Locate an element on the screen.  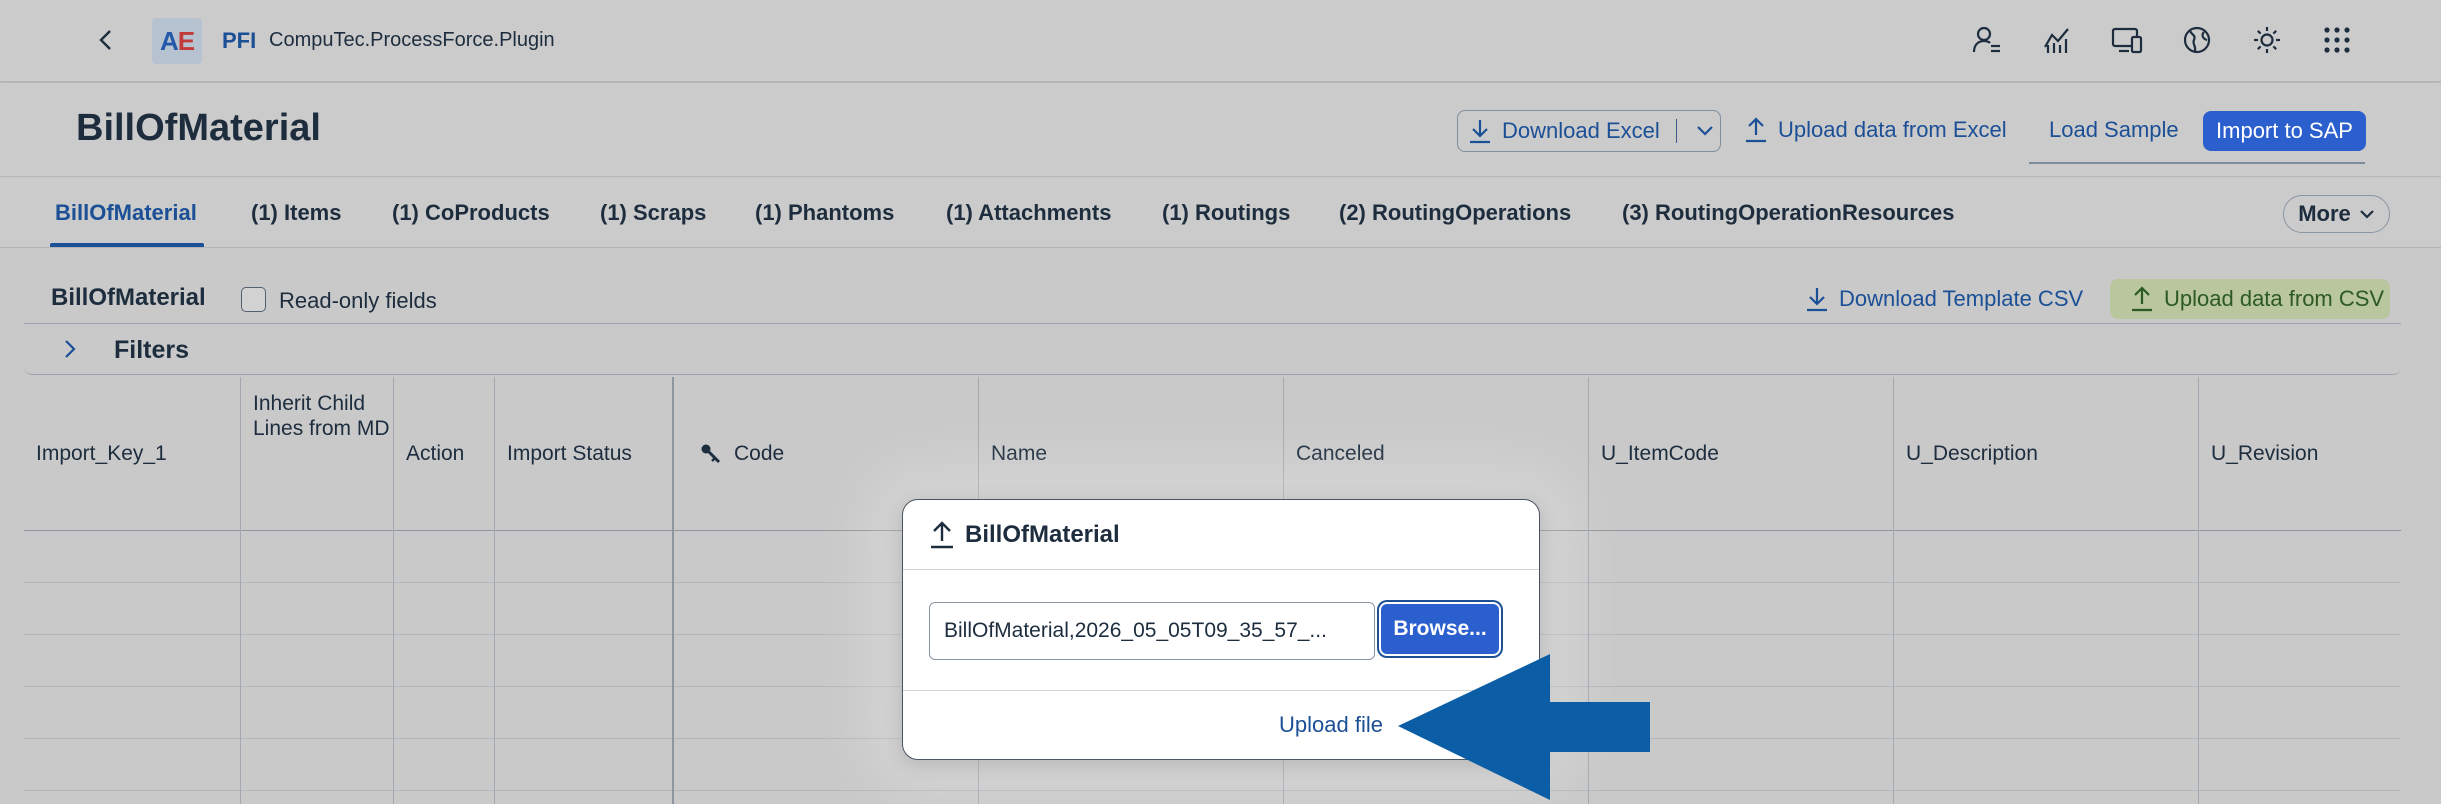
globe-icon is located at coordinates (2197, 40).